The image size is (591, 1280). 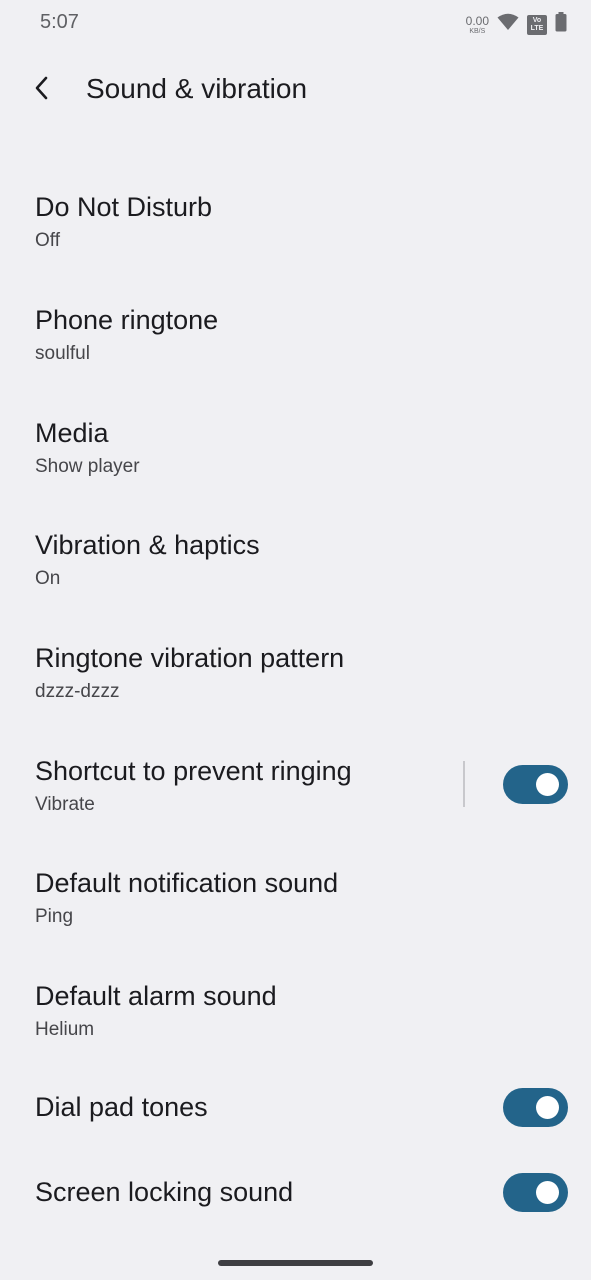 What do you see at coordinates (190, 658) in the screenshot?
I see `item-title: Ringtone vibration pattern` at bounding box center [190, 658].